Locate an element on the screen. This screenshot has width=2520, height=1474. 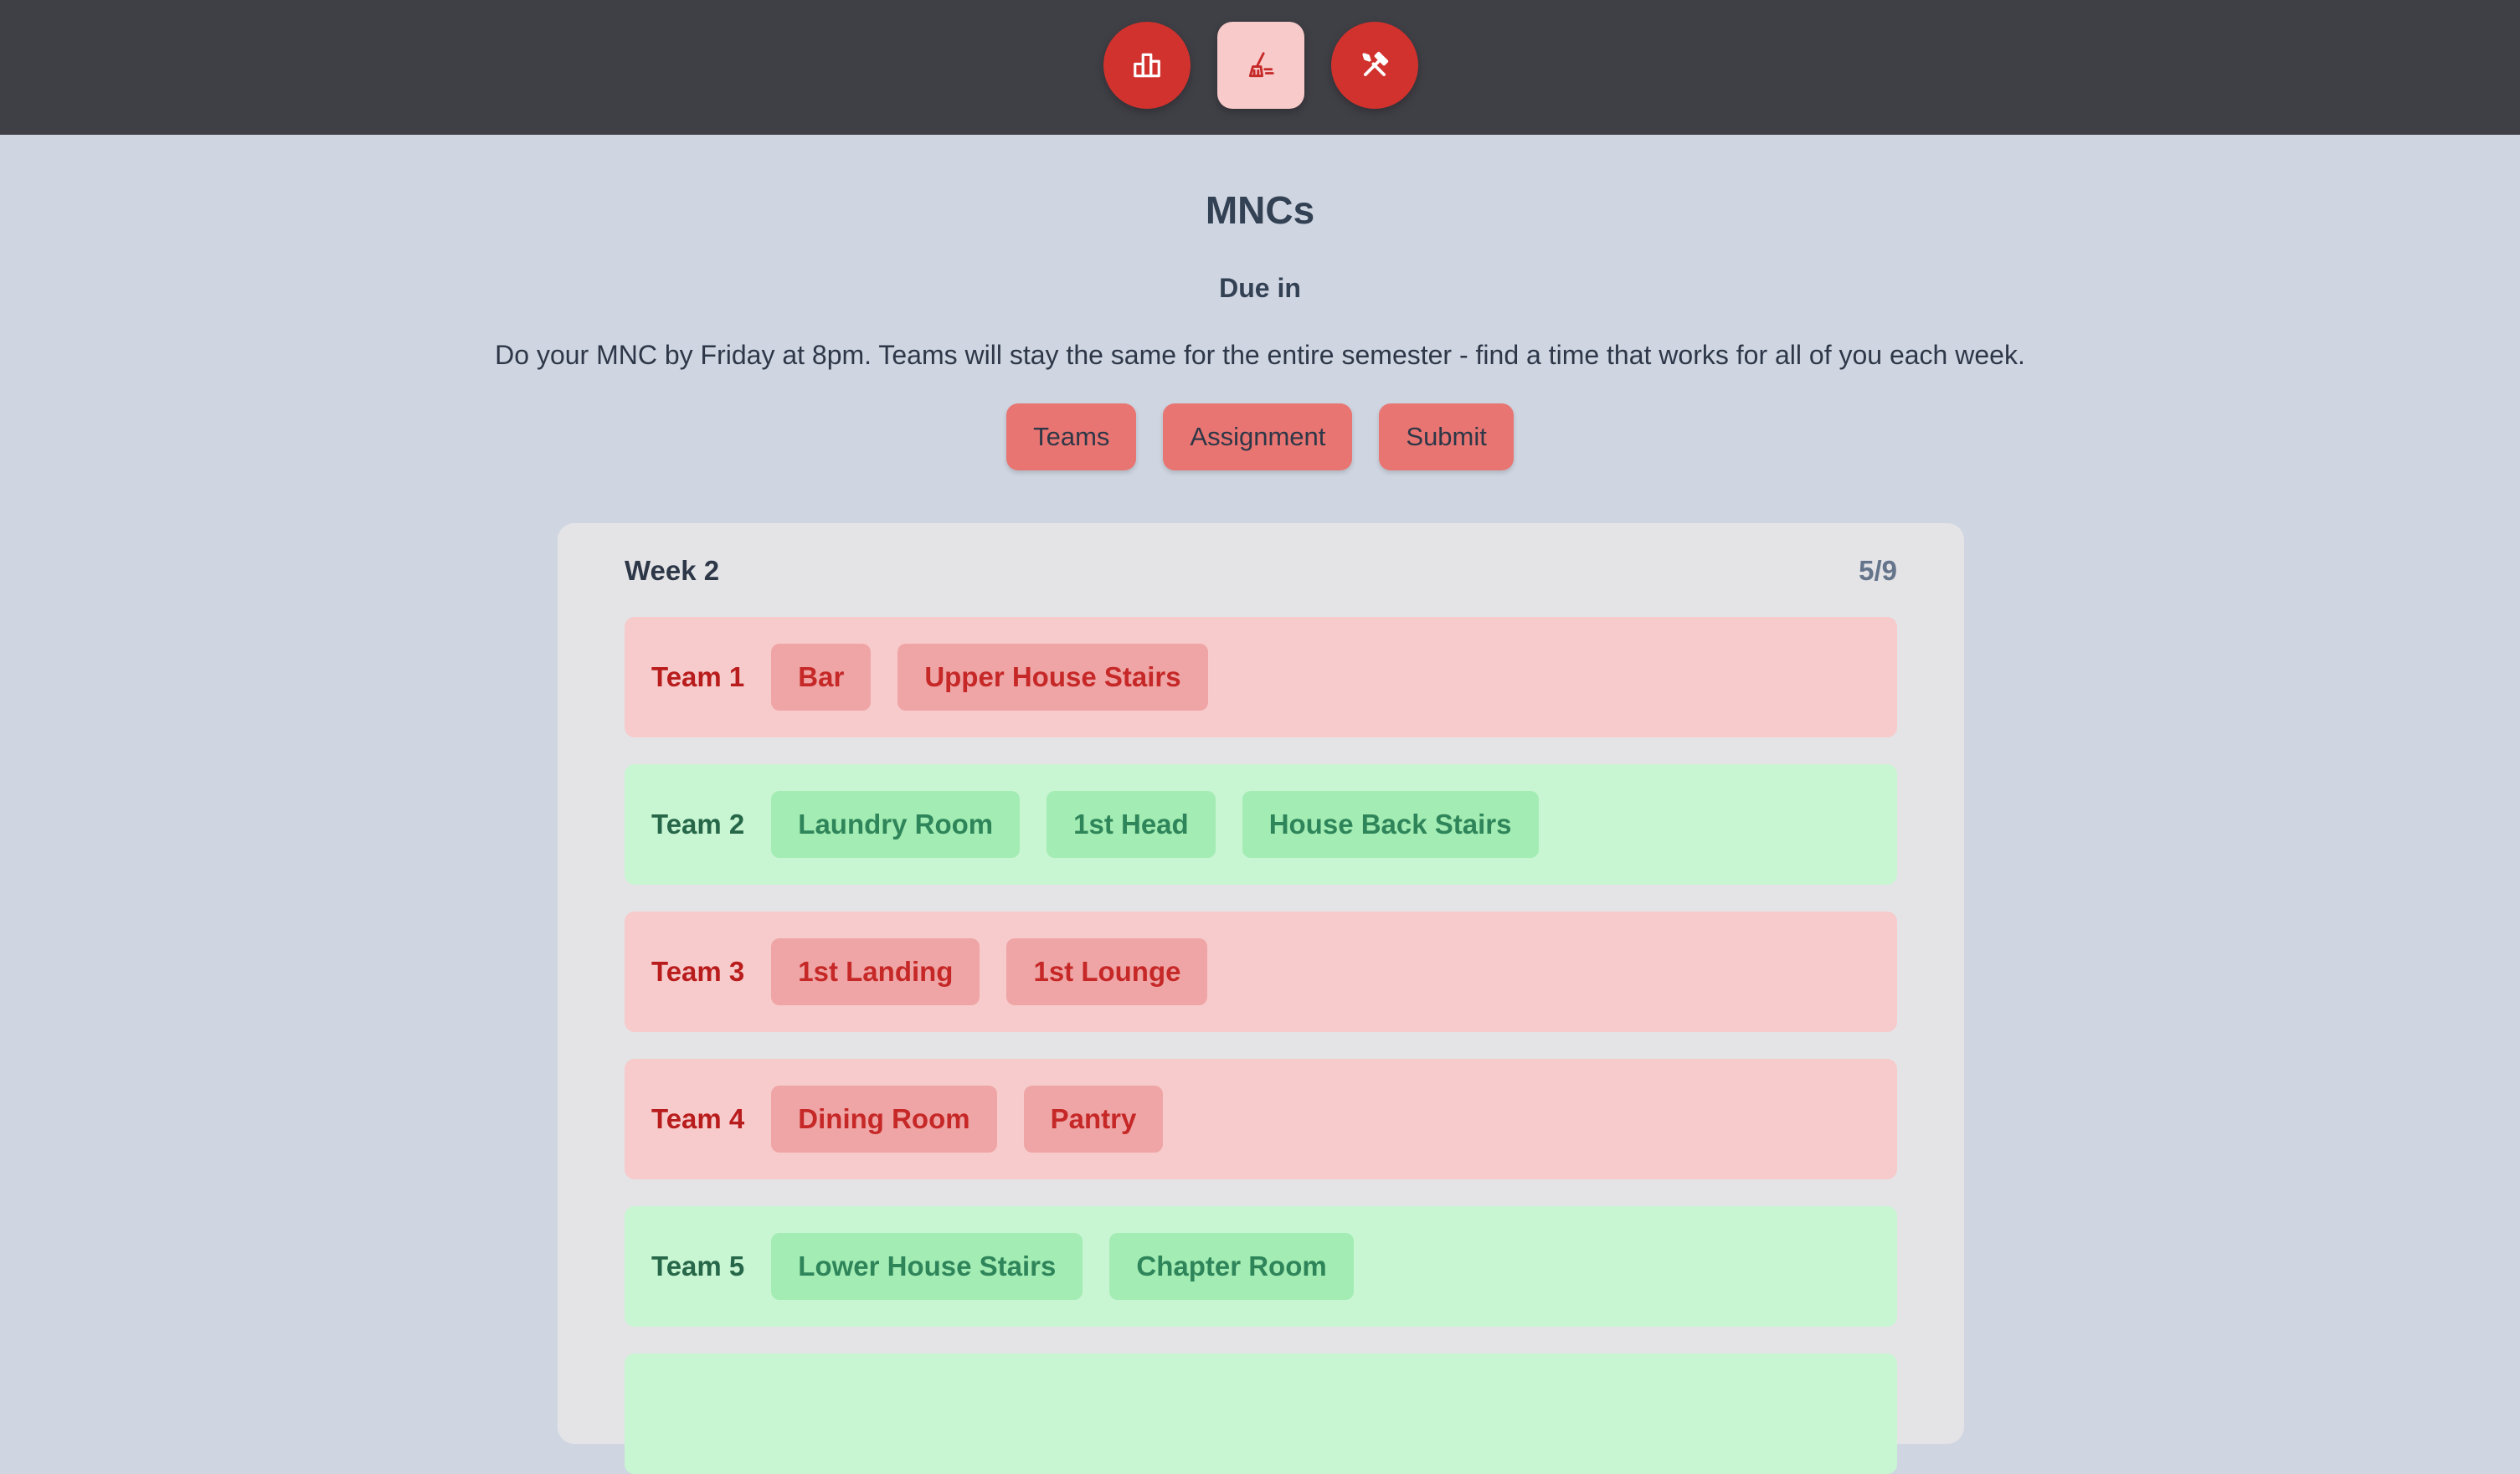
chore-tag: Upper House Stairs is located at coordinates (1052, 677).